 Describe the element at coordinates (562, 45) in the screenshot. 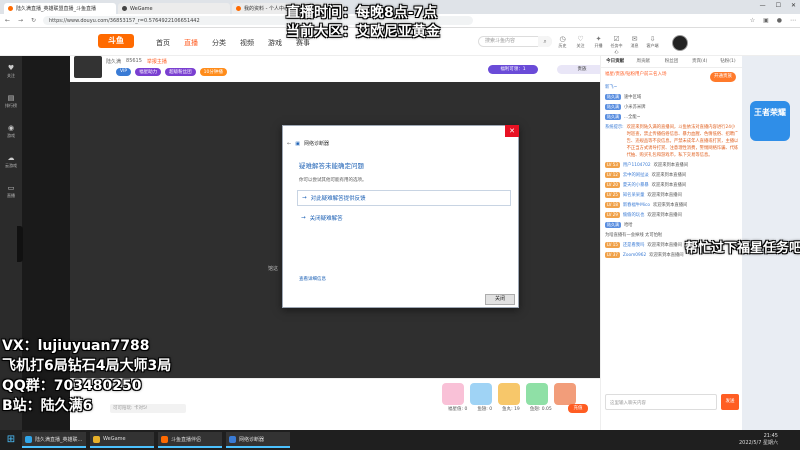

I see `history-button: ◷ 历史` at that location.